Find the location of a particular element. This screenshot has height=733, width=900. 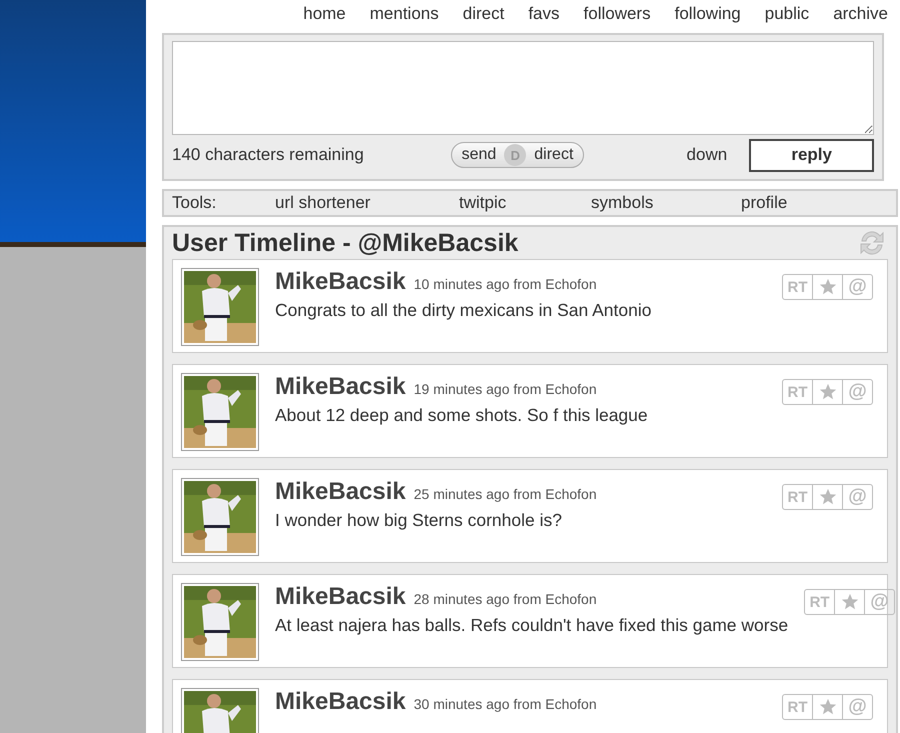

nav-link: direct is located at coordinates (483, 14).